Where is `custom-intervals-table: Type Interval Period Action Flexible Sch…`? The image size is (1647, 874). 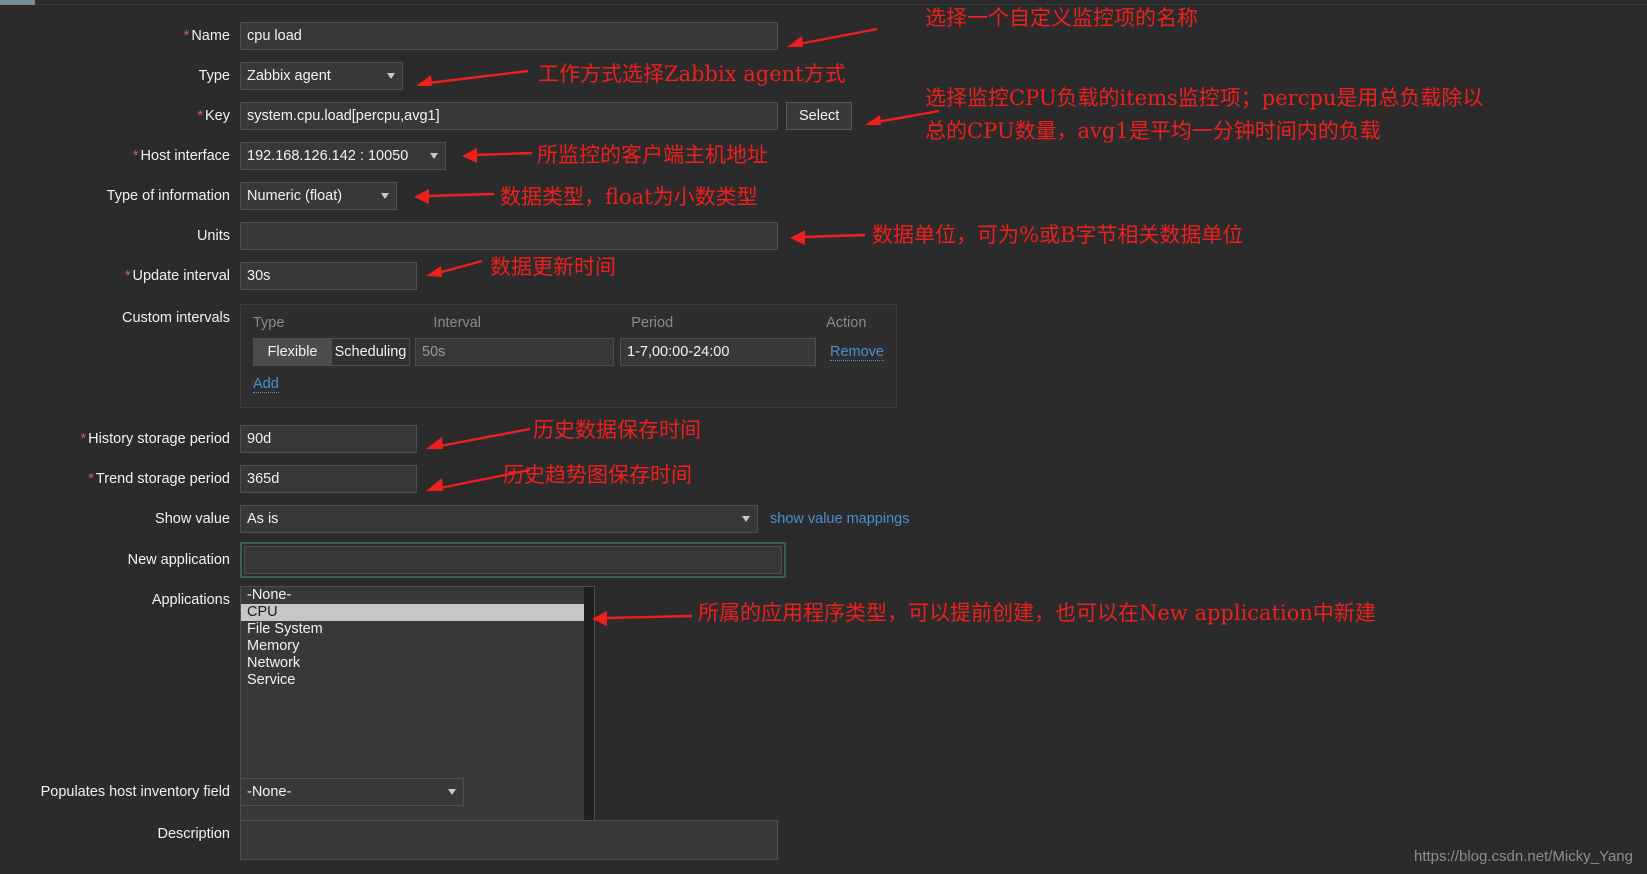
custom-intervals-table: Type Interval Period Action Flexible Sch… is located at coordinates (568, 356).